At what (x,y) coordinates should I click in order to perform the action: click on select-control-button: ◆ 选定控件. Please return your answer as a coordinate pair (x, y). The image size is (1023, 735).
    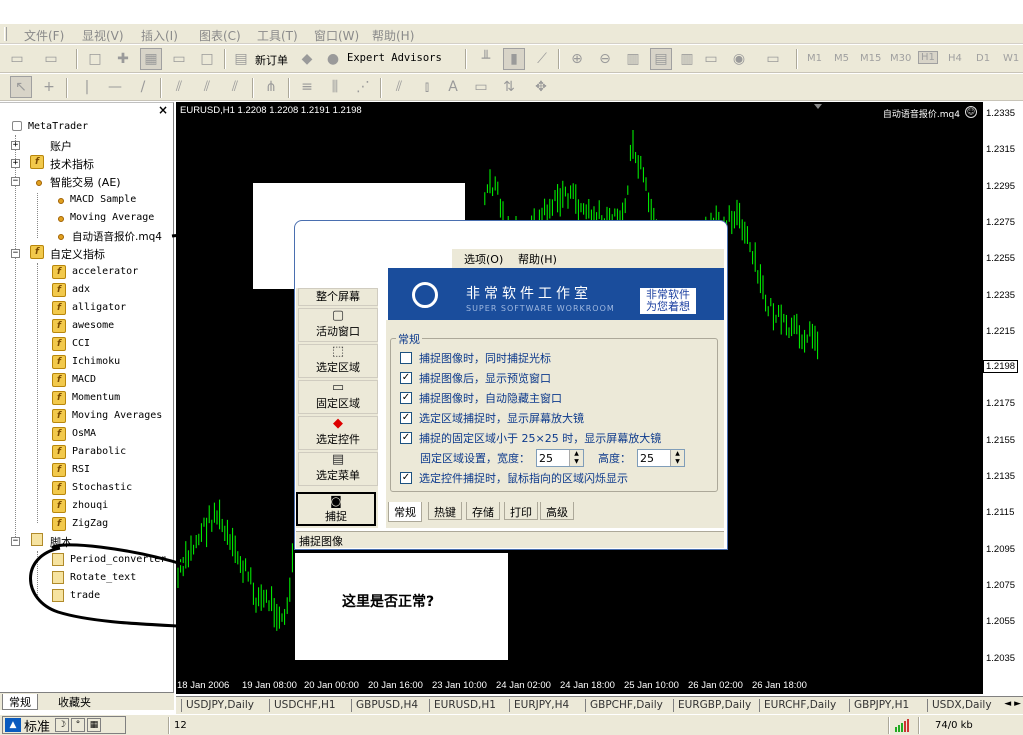
    Looking at the image, I should click on (338, 433).